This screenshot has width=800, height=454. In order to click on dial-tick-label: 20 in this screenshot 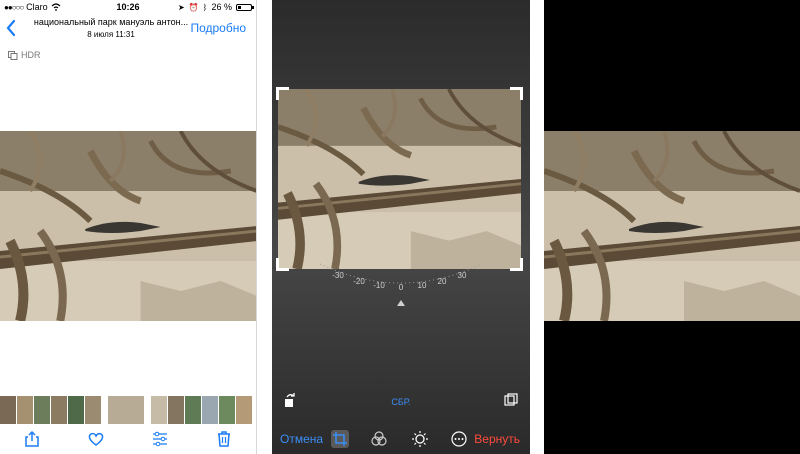, I will do `click(442, 281)`.